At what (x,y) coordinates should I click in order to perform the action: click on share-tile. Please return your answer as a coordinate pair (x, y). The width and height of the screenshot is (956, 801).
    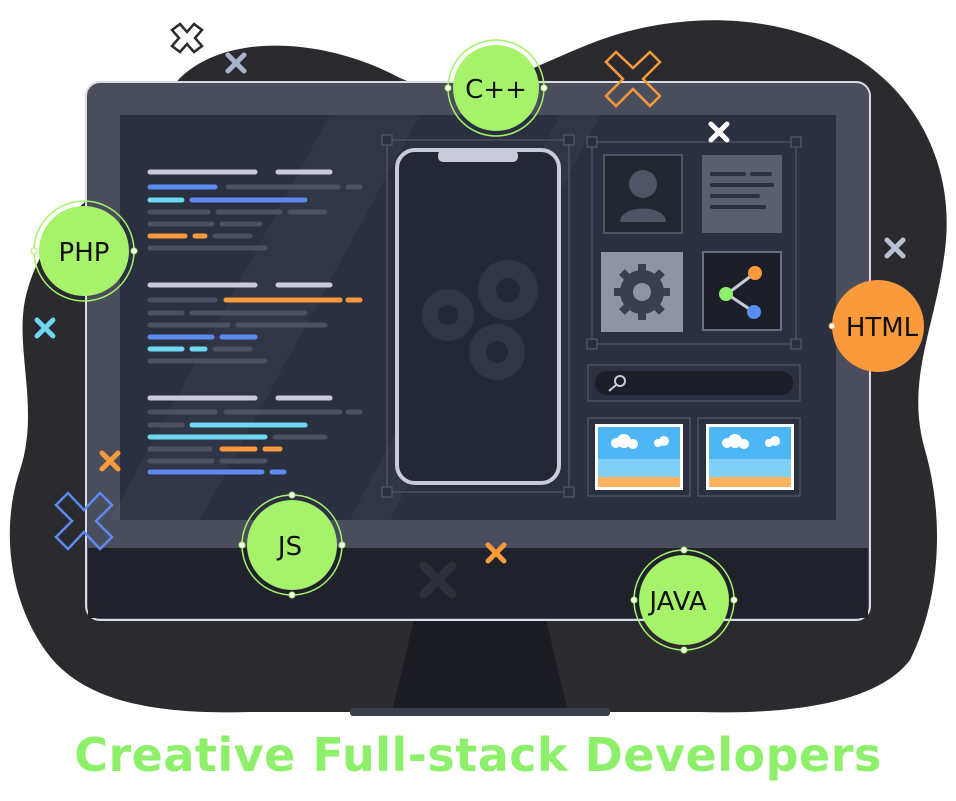
    Looking at the image, I should click on (742, 291).